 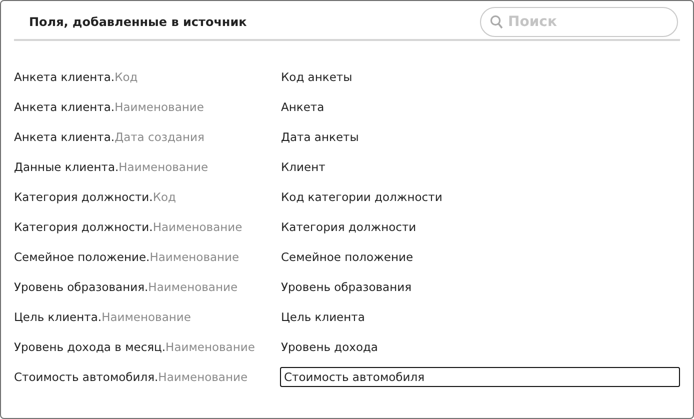 What do you see at coordinates (480, 317) in the screenshot?
I see `alias-cell: Цель клиента` at bounding box center [480, 317].